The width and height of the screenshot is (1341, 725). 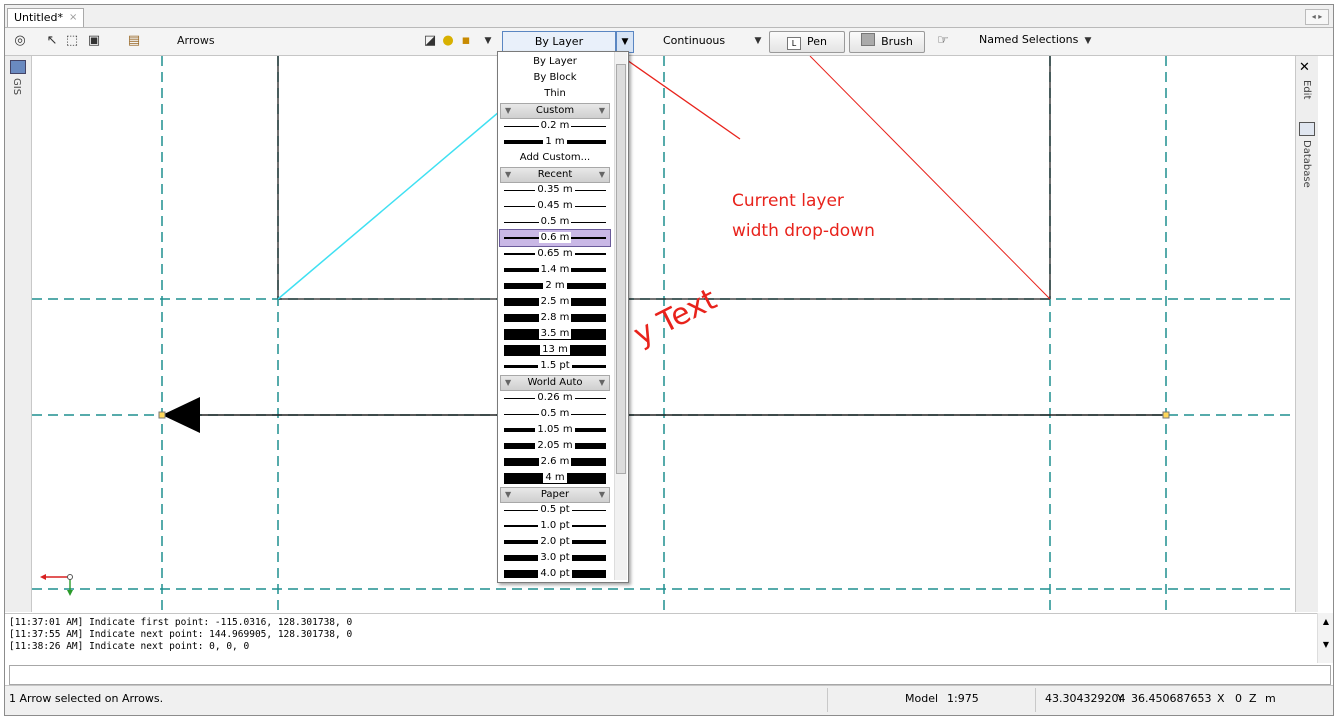 I want to click on brush-button: Brush, so click(x=887, y=42).